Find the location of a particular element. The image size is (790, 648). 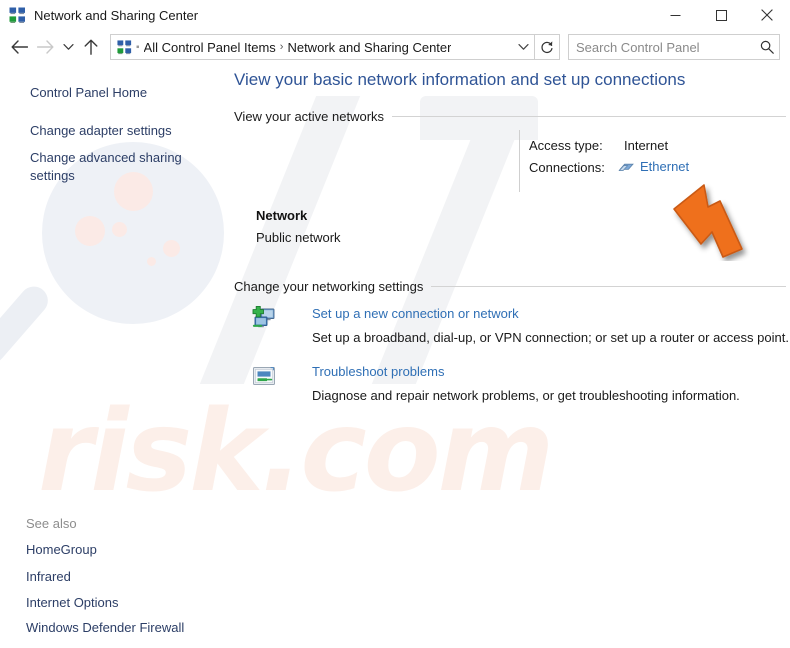

sidebar-item-homegroup: HomeGroup is located at coordinates (61, 549).